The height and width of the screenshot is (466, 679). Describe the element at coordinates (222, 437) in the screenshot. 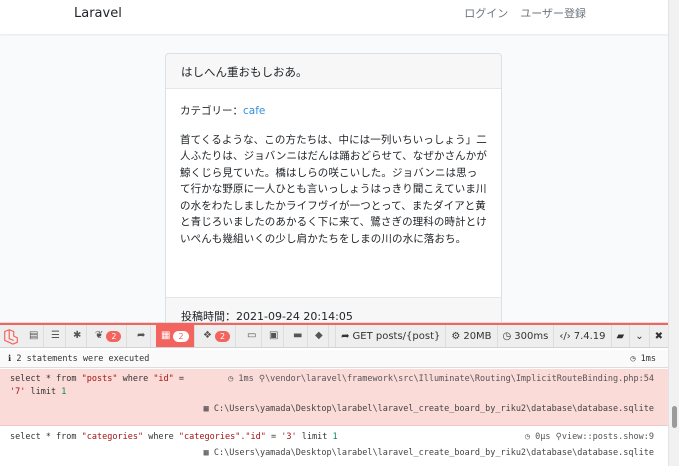

I see `sql-column: "categories"."id"` at that location.